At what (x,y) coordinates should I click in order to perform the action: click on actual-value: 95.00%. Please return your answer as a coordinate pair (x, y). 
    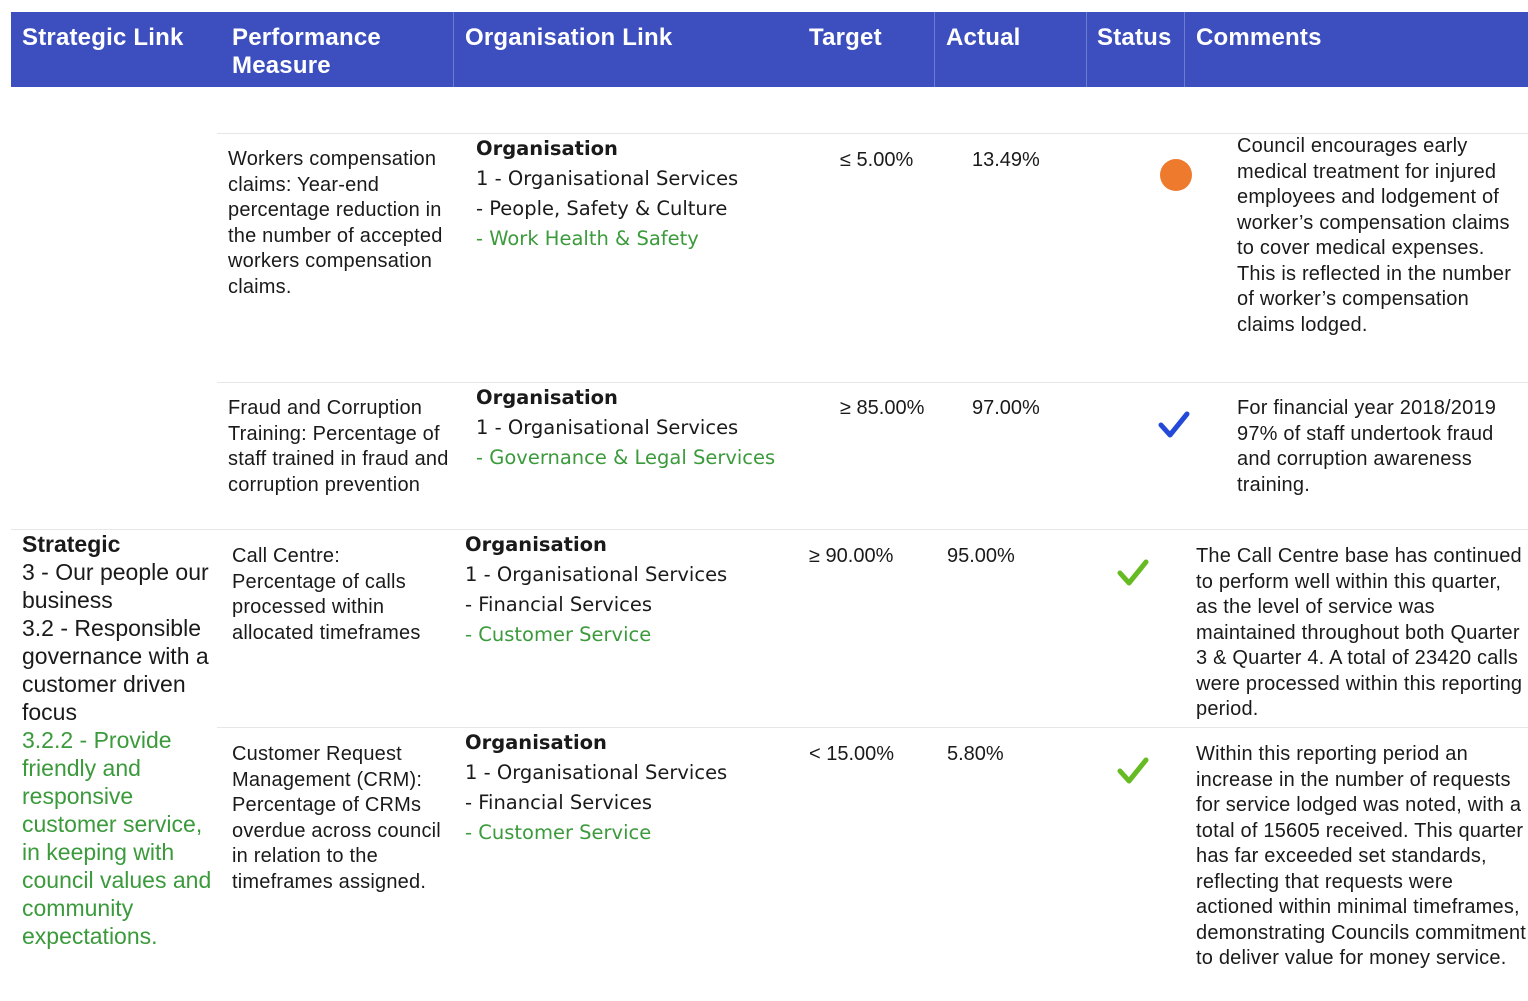
    Looking at the image, I should click on (981, 556).